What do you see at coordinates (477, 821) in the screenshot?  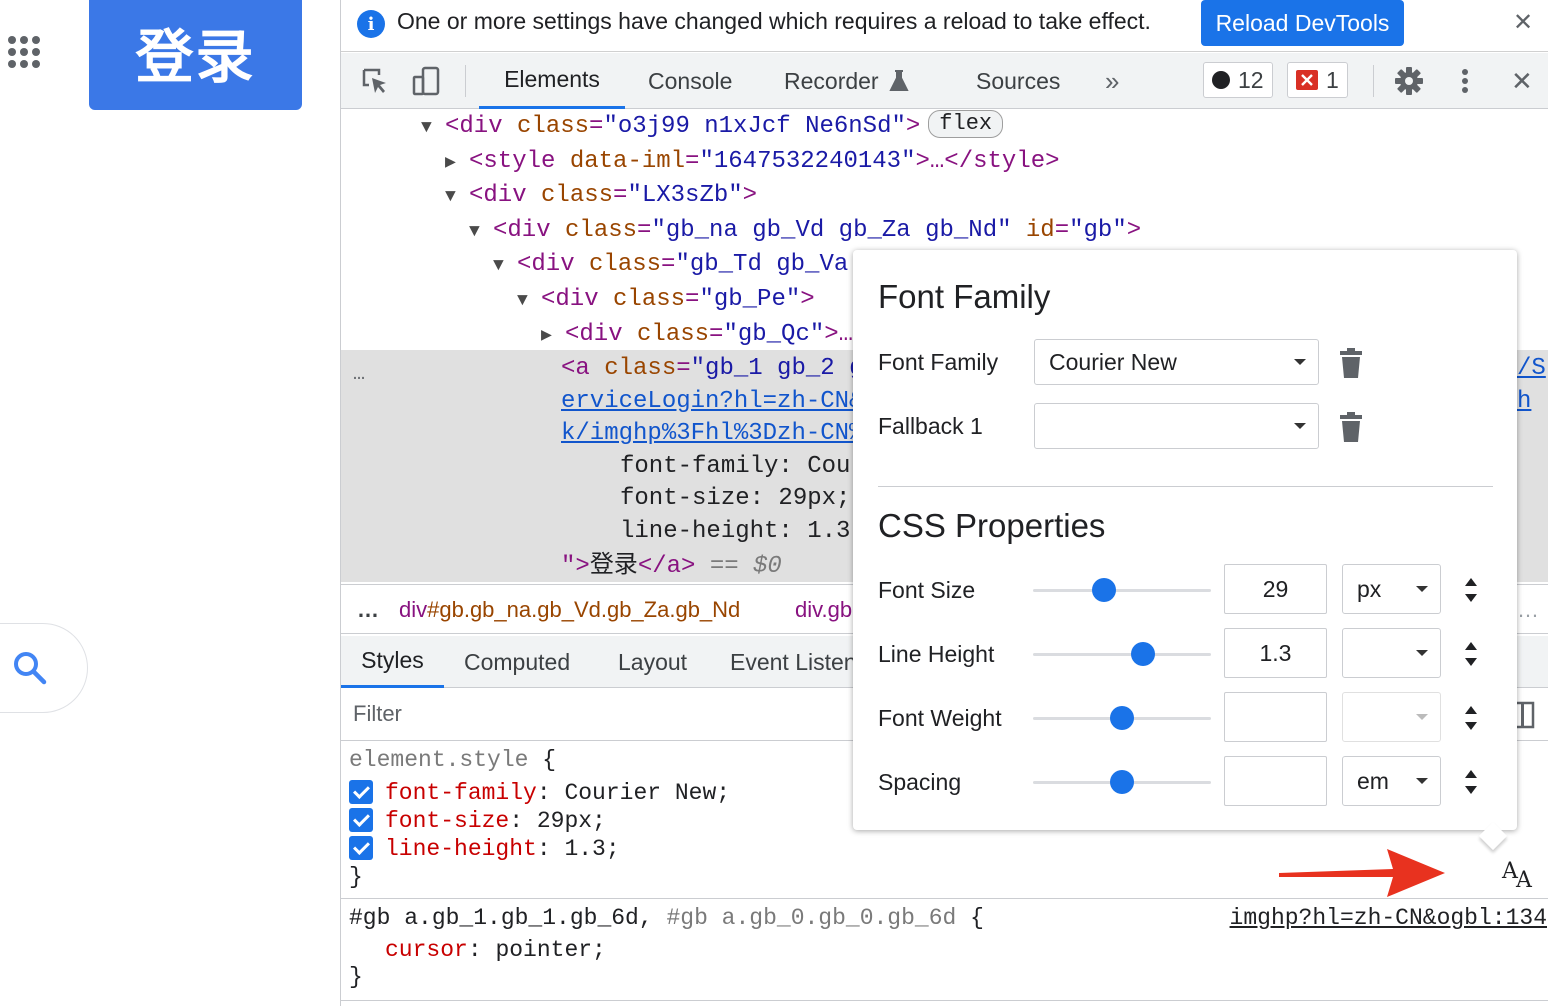 I see `style-declaration: font-size: 29px;` at bounding box center [477, 821].